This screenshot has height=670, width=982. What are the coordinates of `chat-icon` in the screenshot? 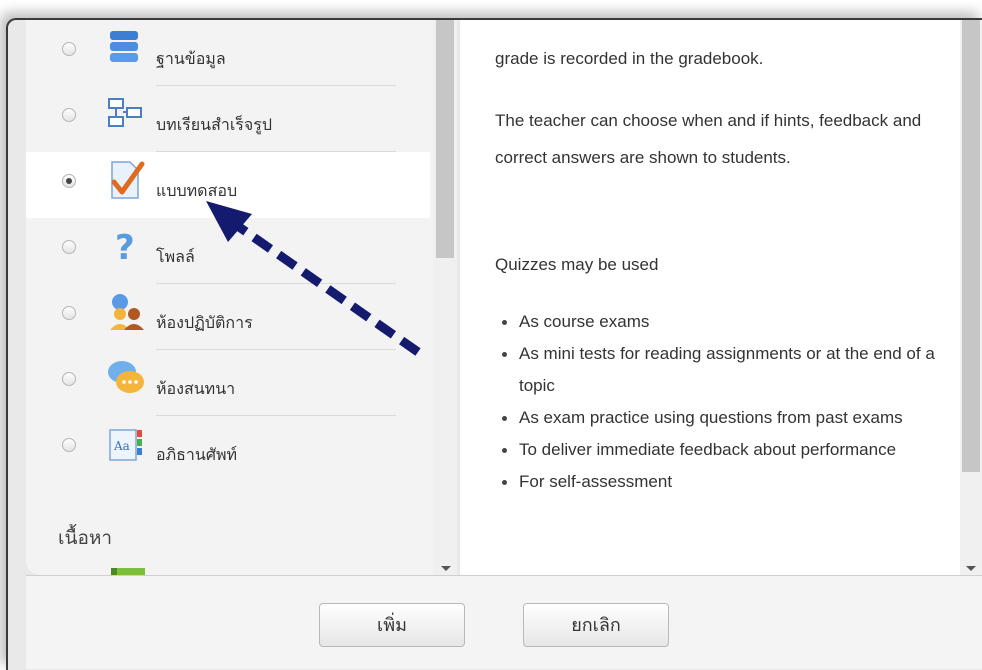 It's located at (126, 378).